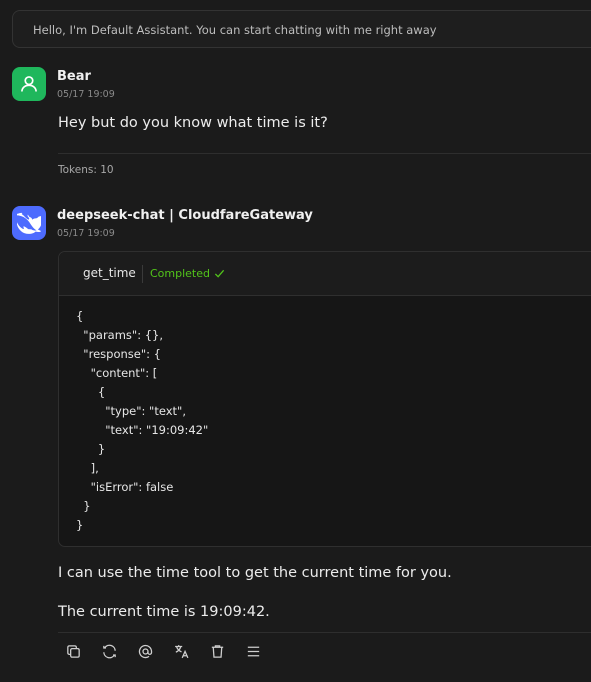  I want to click on user-avatar, so click(29, 84).